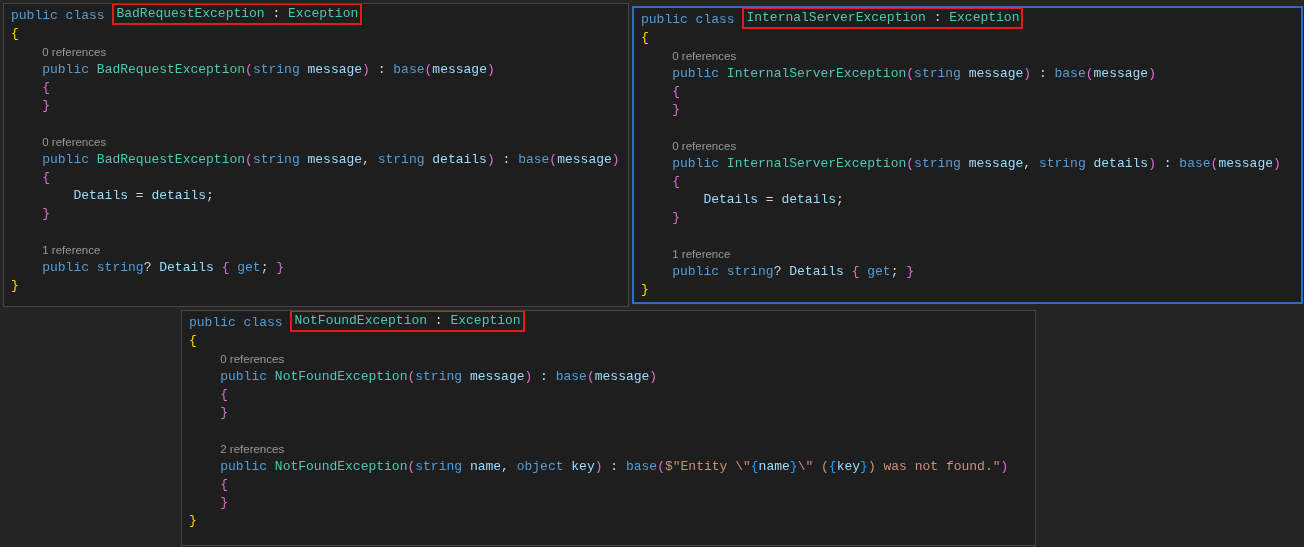  I want to click on reference-count-link: 2 references, so click(252, 449).